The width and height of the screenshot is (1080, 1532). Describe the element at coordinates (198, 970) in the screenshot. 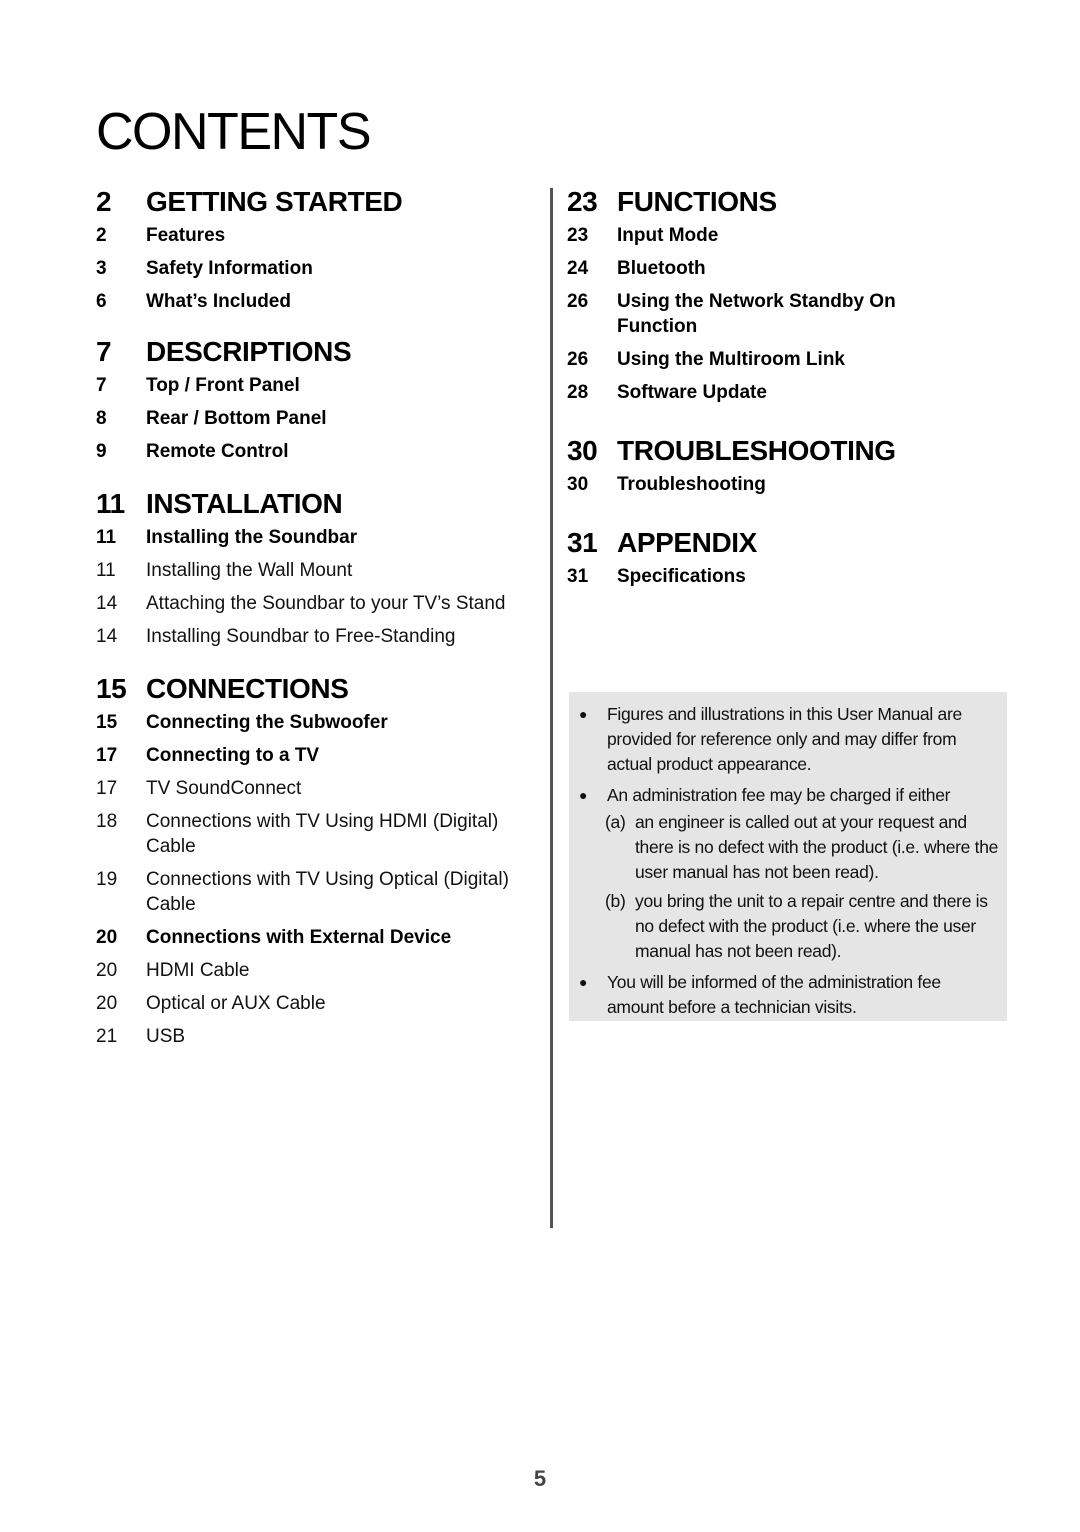

I see `entry-label: HDMI Cable` at that location.